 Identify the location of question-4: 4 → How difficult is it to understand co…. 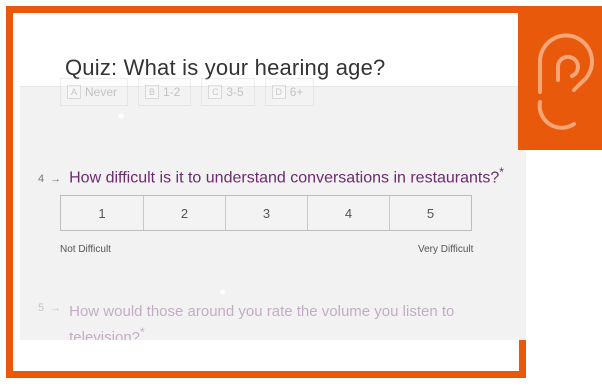
(271, 176).